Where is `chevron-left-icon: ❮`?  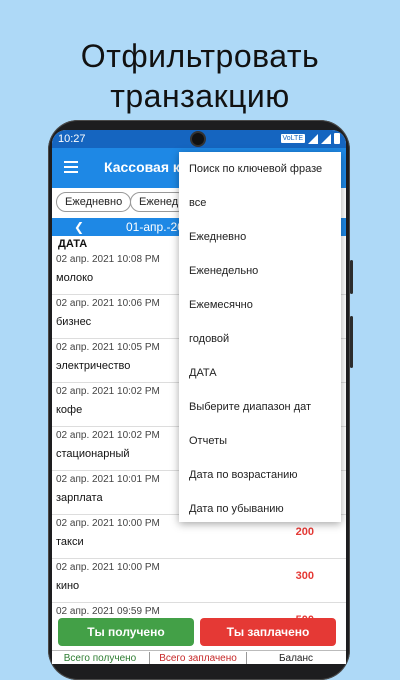
chevron-left-icon: ❮ is located at coordinates (79, 227).